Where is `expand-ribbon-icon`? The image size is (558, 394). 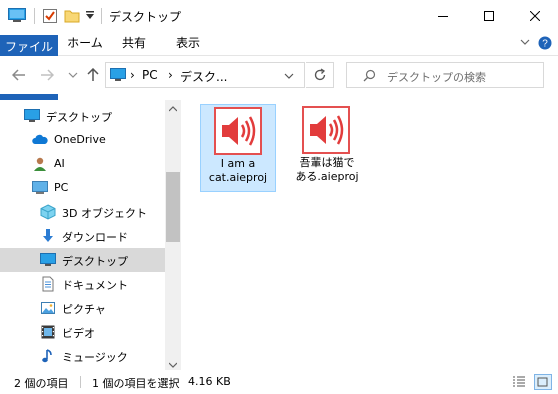 expand-ribbon-icon is located at coordinates (525, 43).